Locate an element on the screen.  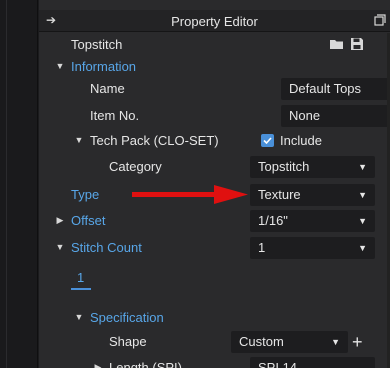
category-row: Category Topstitch ▼ is located at coordinates (214, 167).